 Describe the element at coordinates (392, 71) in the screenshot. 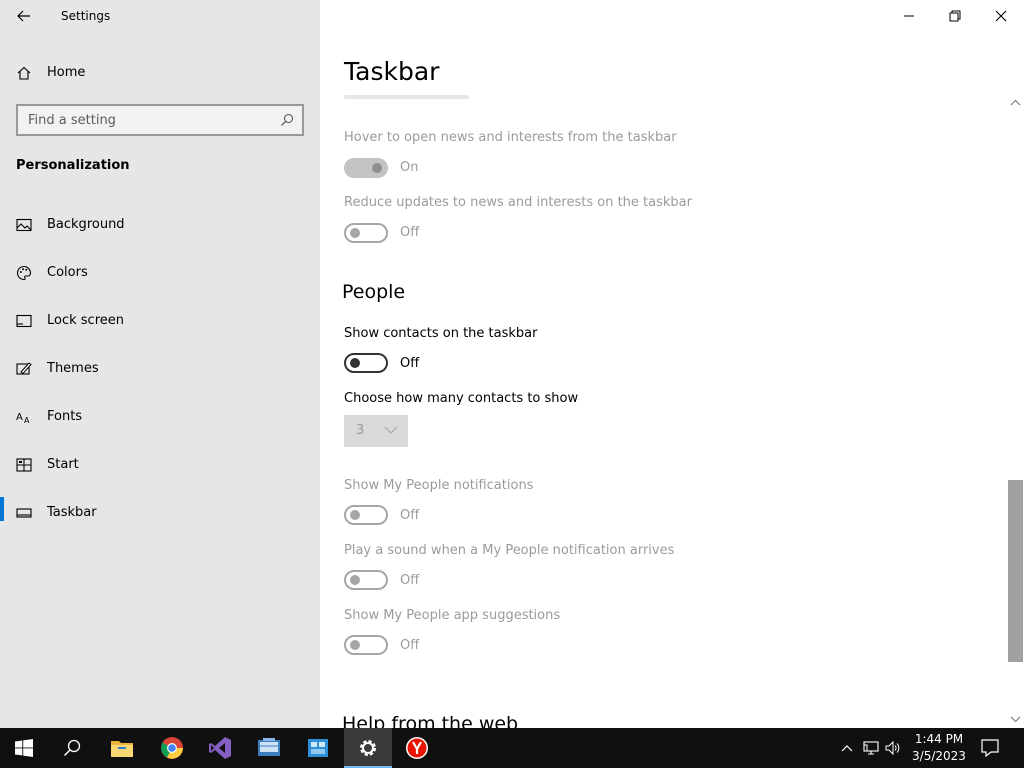

I see `page-title: Taskbar` at that location.